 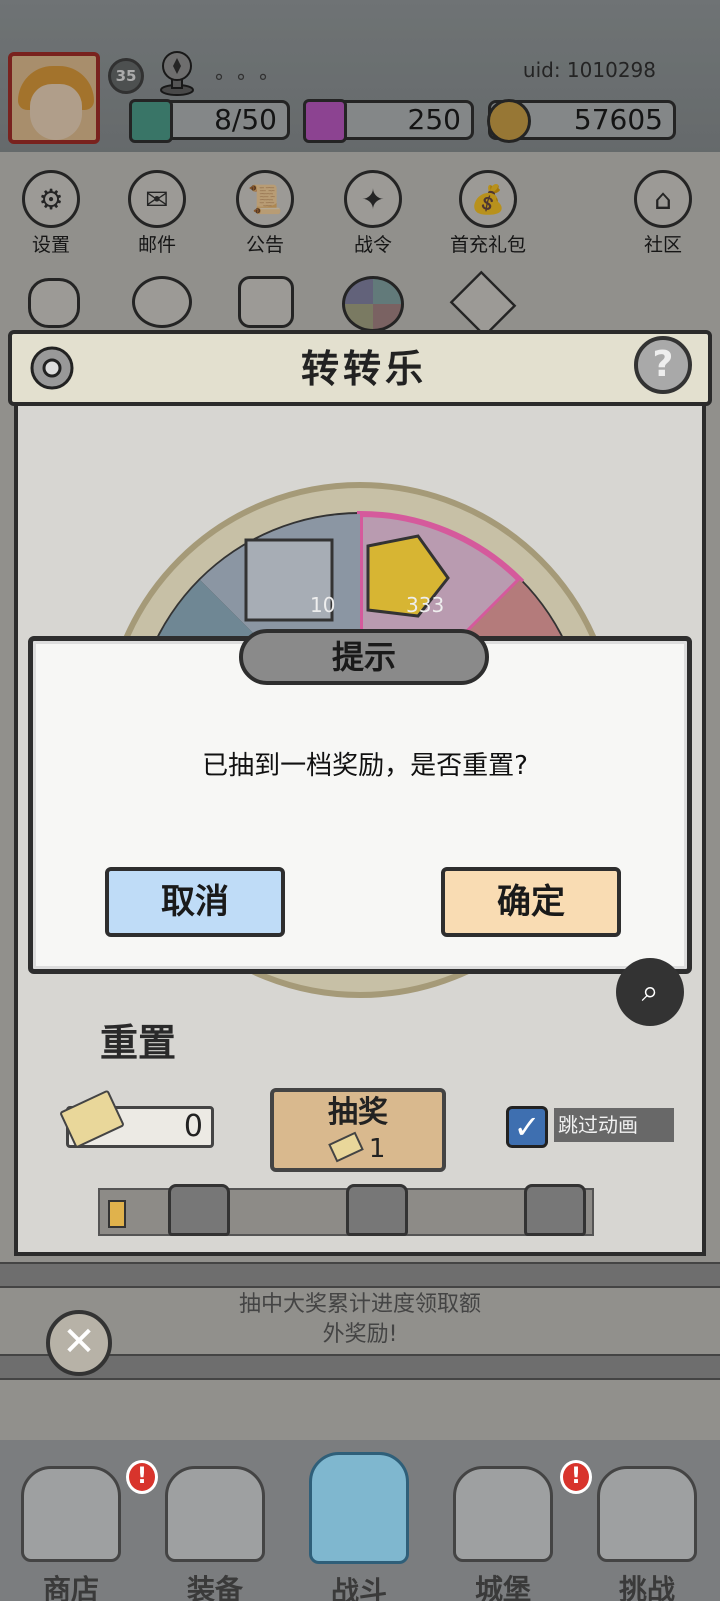 I want to click on crossed-swords-icon, so click(x=359, y=1508).